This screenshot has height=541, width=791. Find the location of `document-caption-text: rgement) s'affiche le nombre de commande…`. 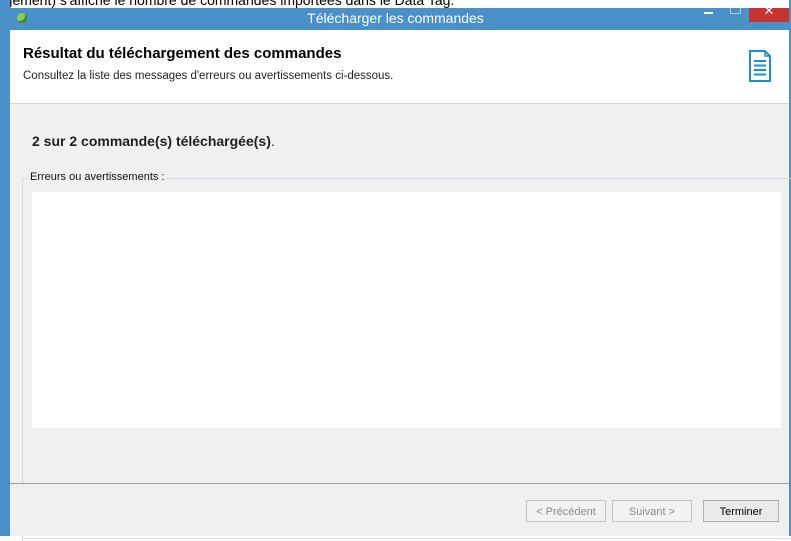

document-caption-text: rgement) s'affiche le nombre de commande… is located at coordinates (227, 4).